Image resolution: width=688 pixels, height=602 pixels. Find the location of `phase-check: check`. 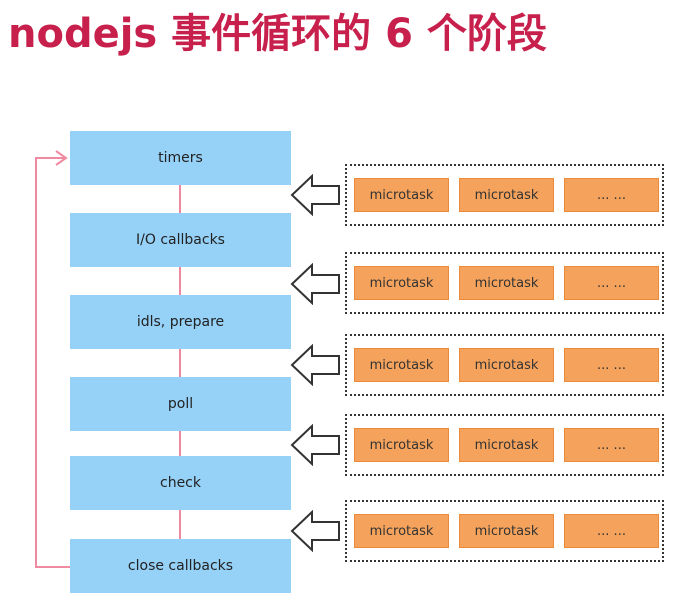

phase-check: check is located at coordinates (180, 483).